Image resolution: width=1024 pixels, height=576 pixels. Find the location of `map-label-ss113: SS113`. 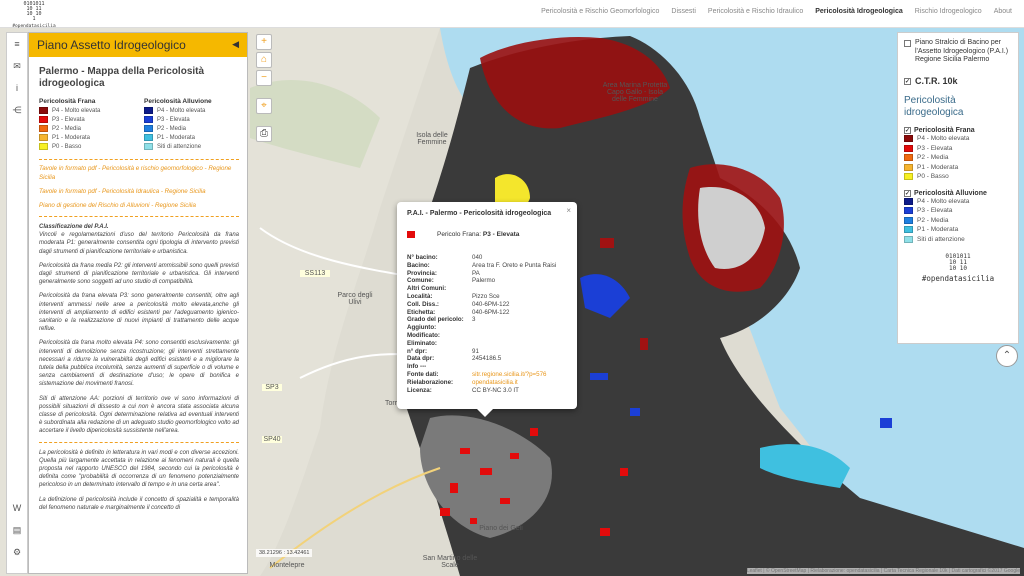

map-label-ss113: SS113 is located at coordinates (315, 273).